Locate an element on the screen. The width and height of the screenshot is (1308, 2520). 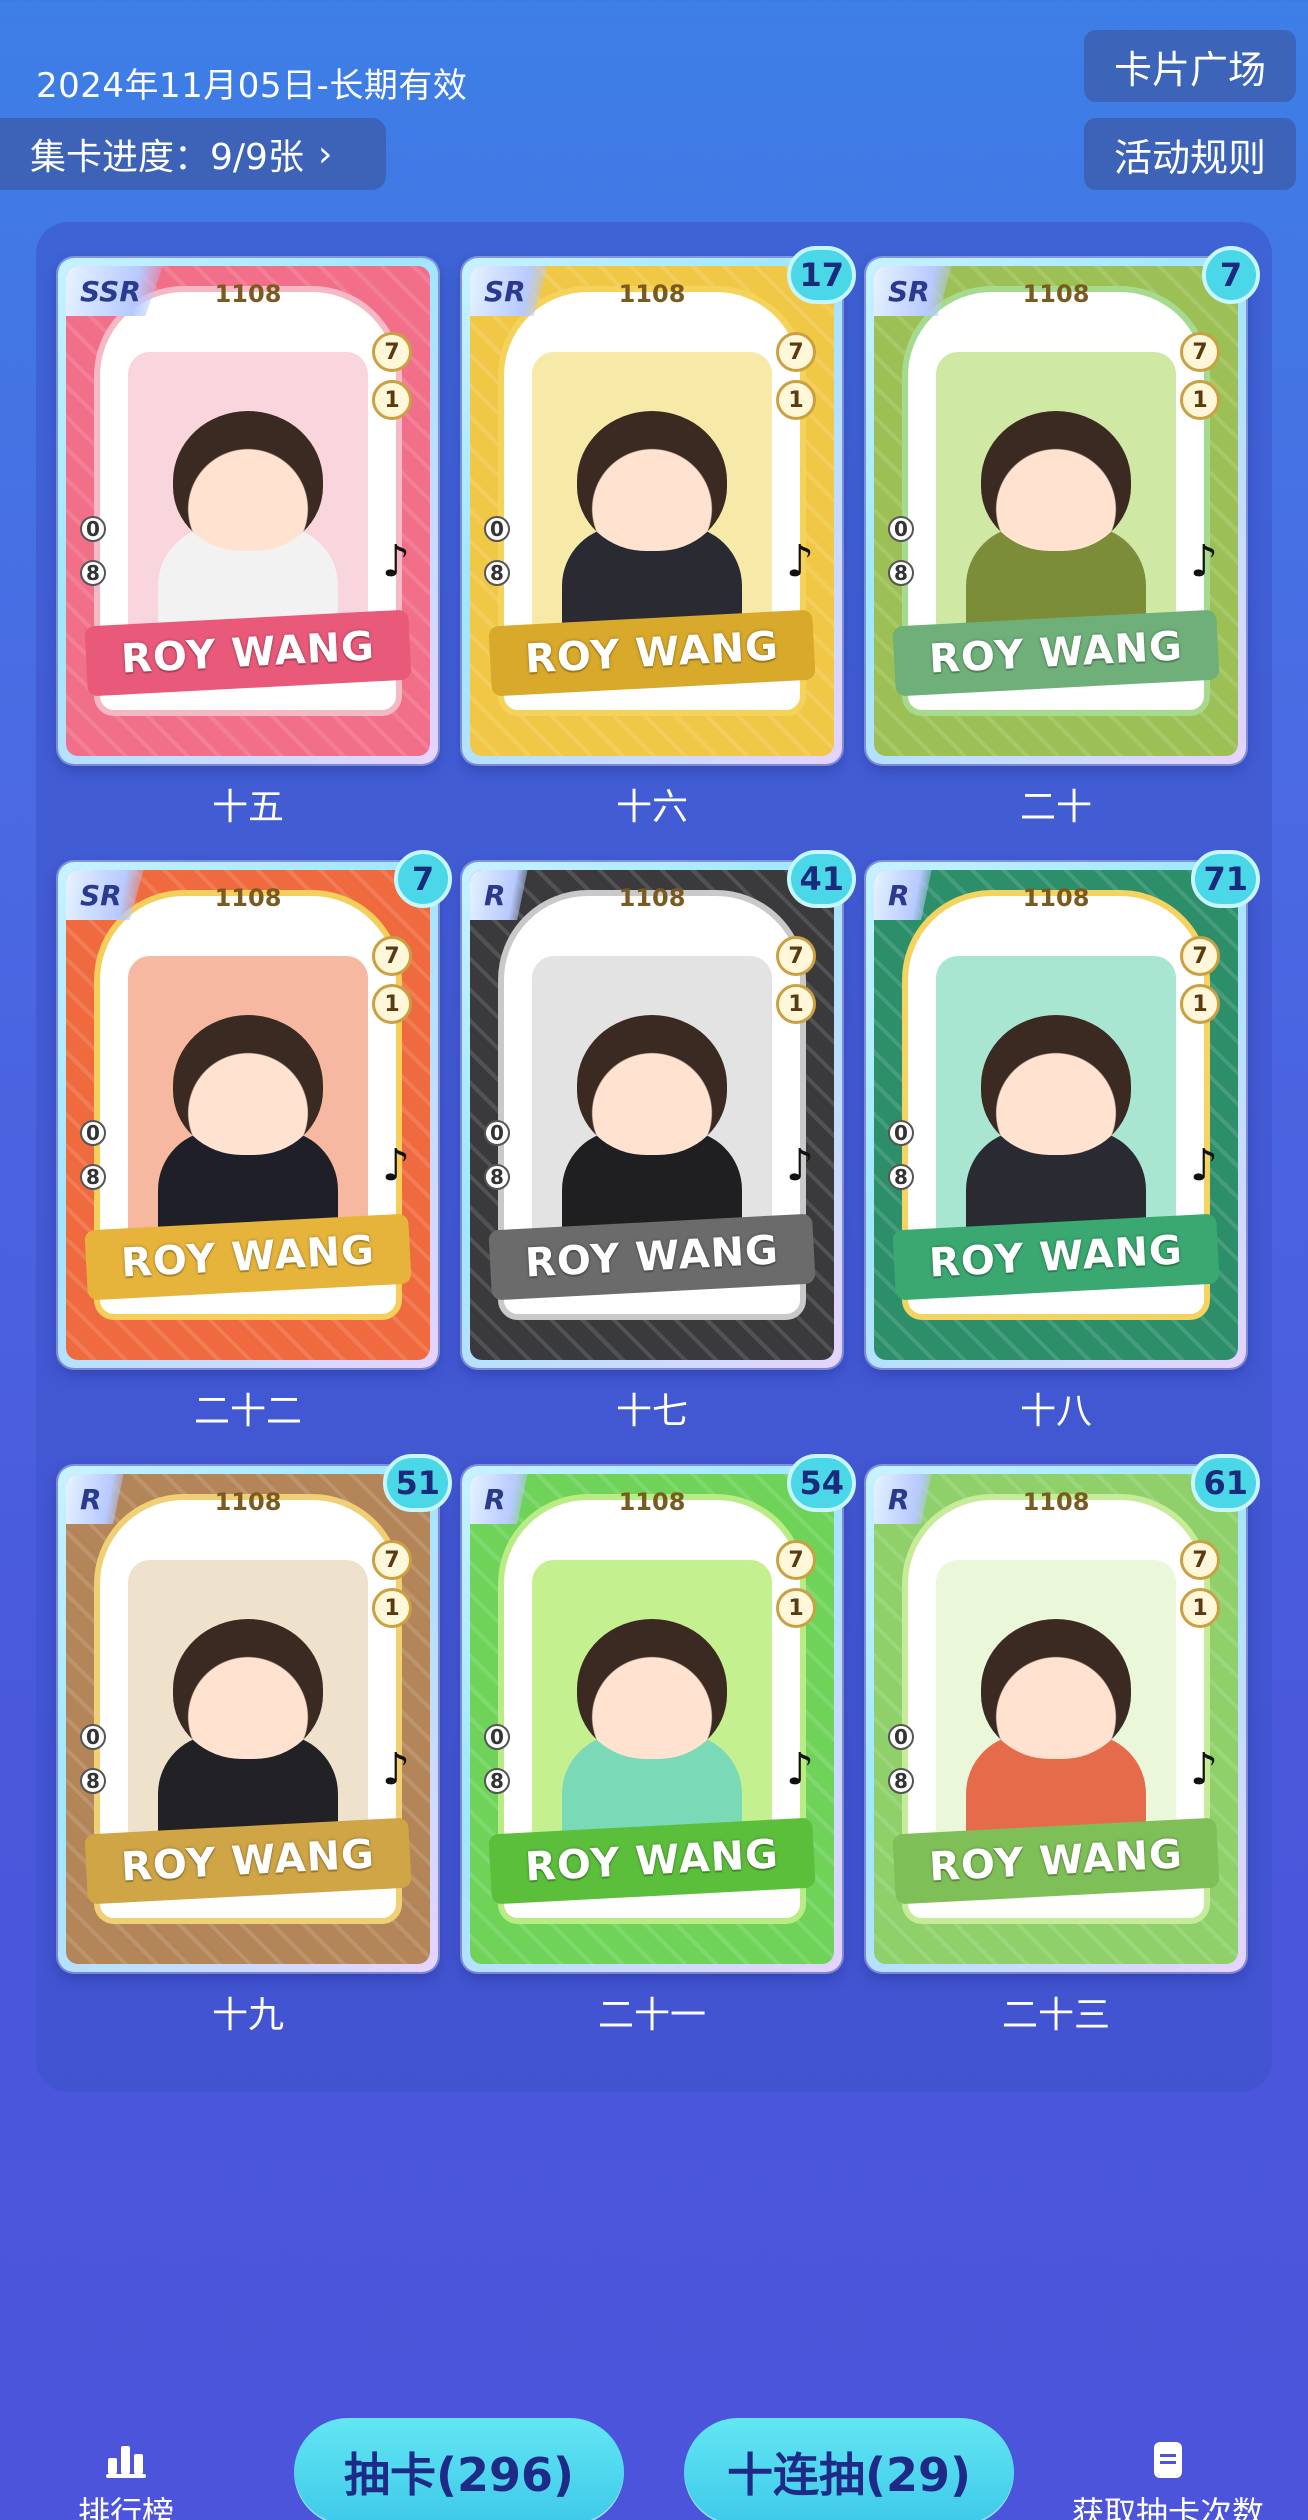
collection-card: R 1108 7 1 ♪ 0 8 ROY WANG 61 is located at coordinates (1063, 1713).